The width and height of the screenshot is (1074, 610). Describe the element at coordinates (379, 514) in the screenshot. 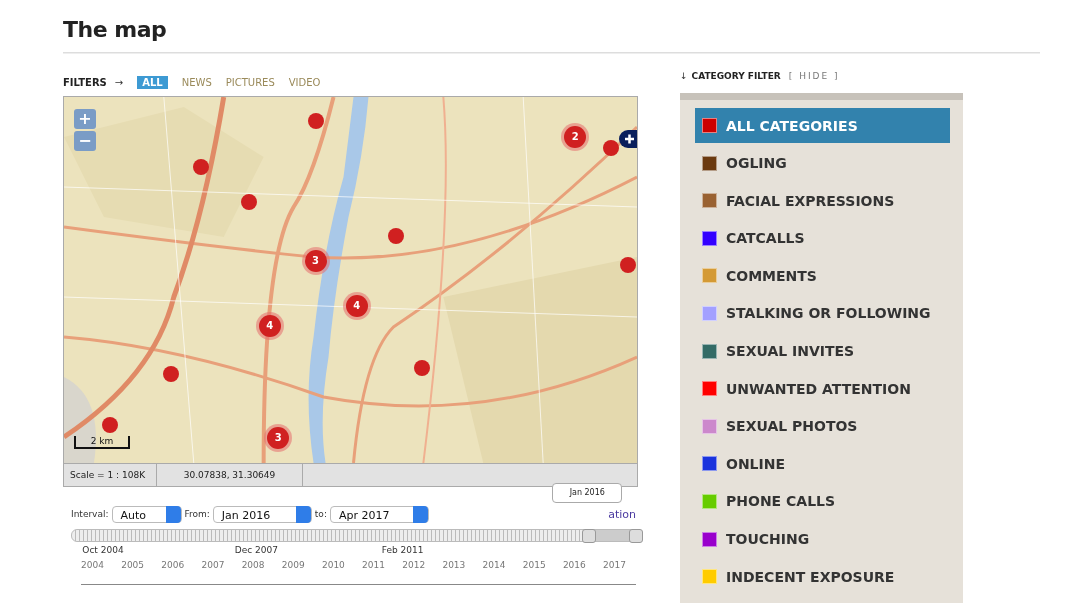

I see `to-select: Apr 2017` at that location.